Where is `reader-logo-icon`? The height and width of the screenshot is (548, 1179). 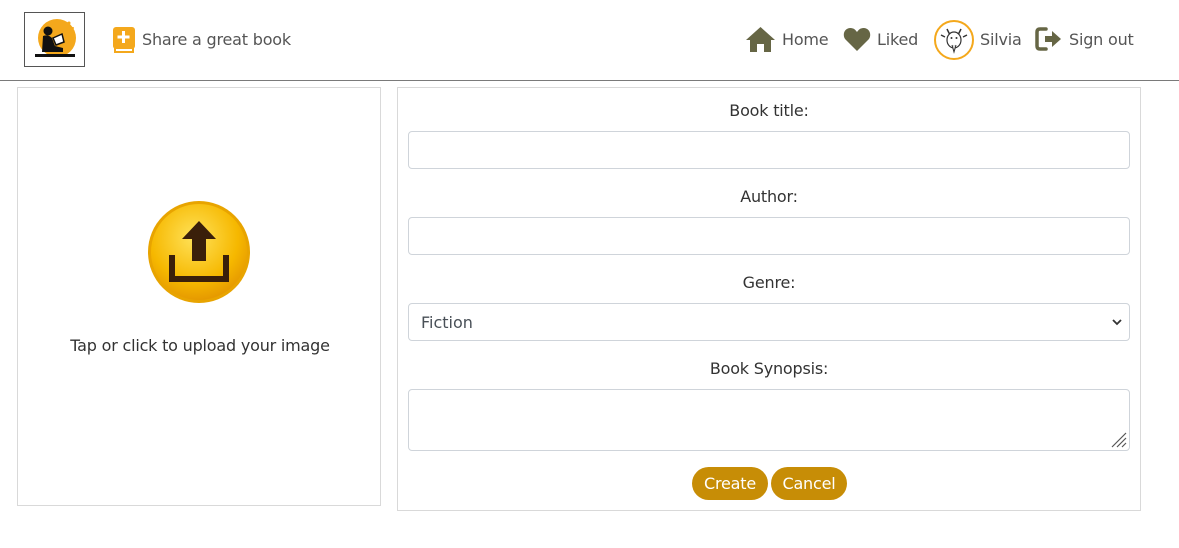
reader-logo-icon is located at coordinates (55, 37).